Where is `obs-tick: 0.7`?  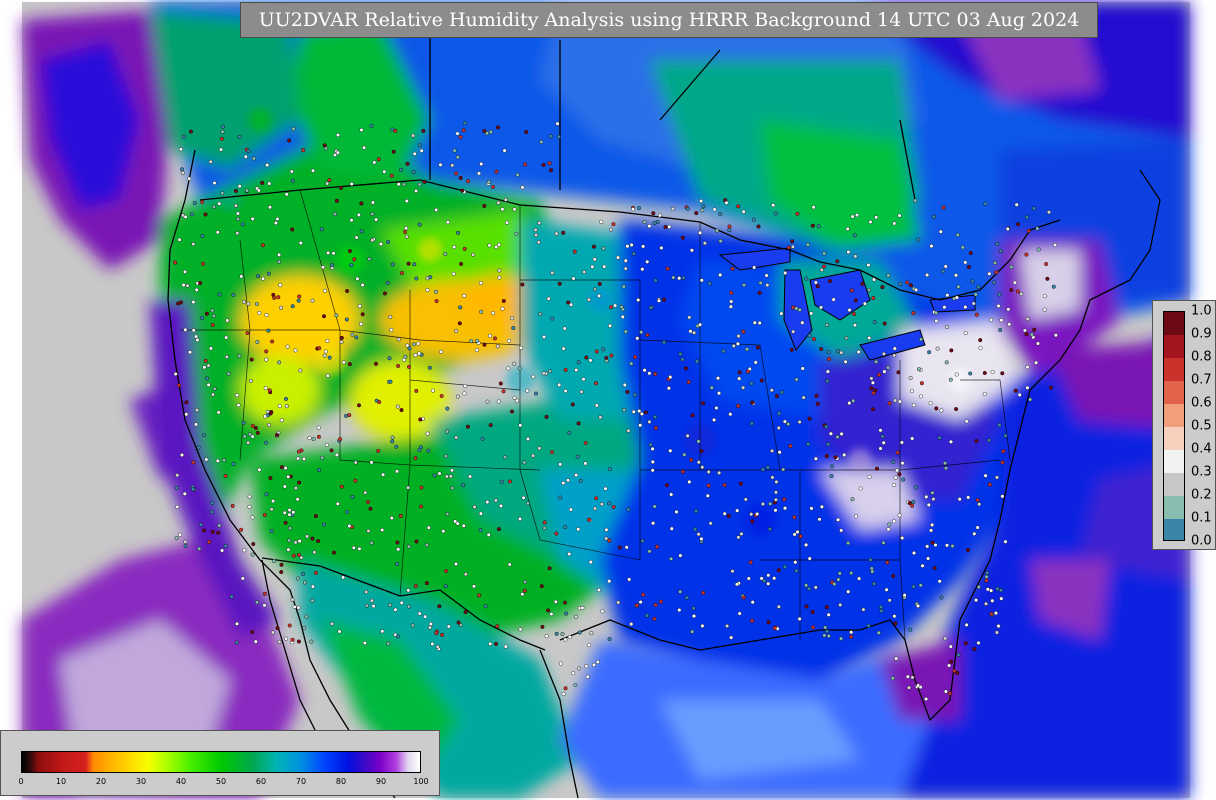
obs-tick: 0.7 is located at coordinates (1201, 380).